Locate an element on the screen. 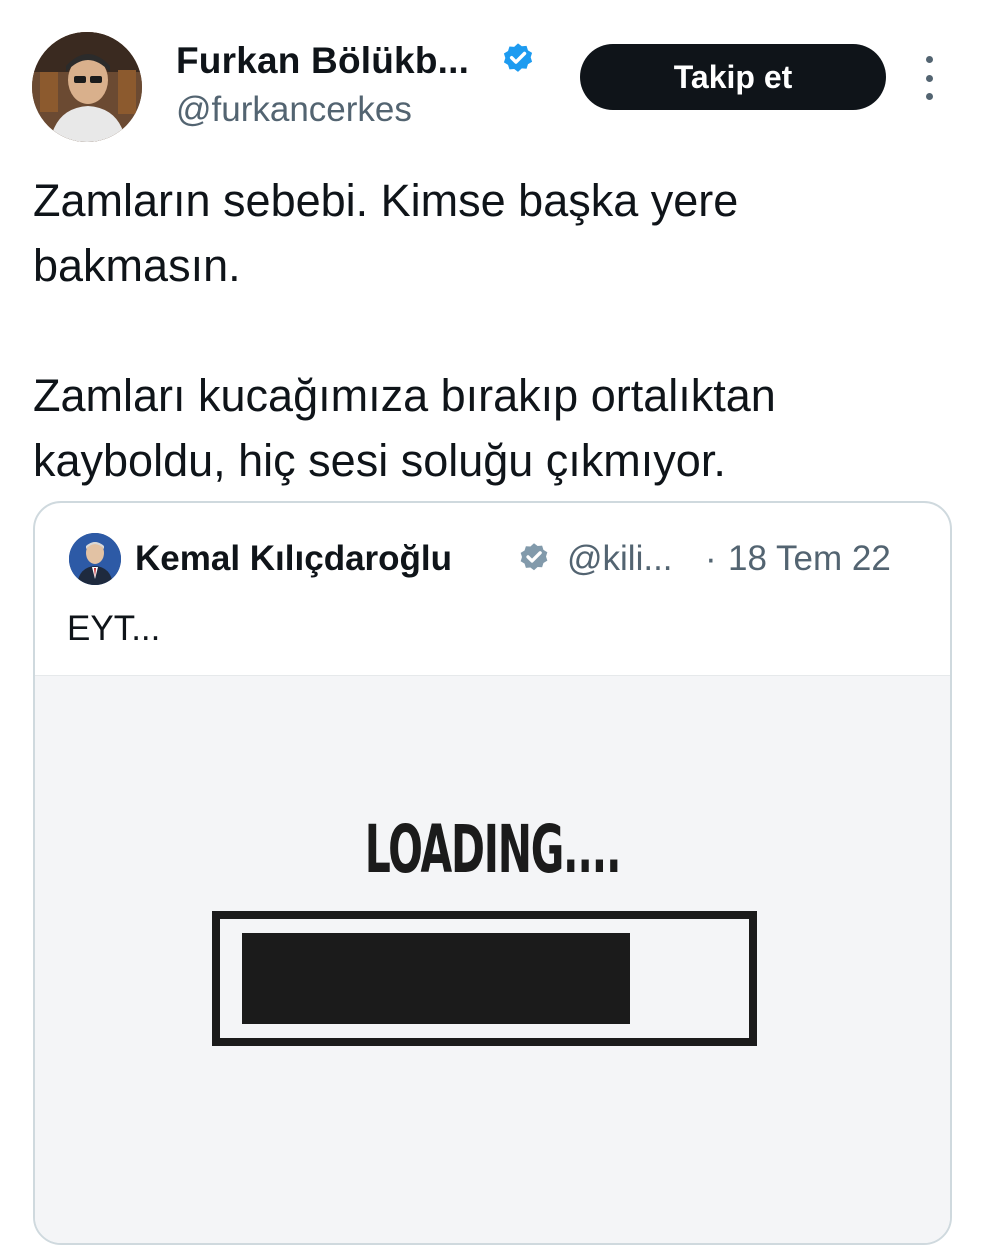  tweet-line: Zamları kucağımıza bırakıp ortalıktan is located at coordinates (404, 395).